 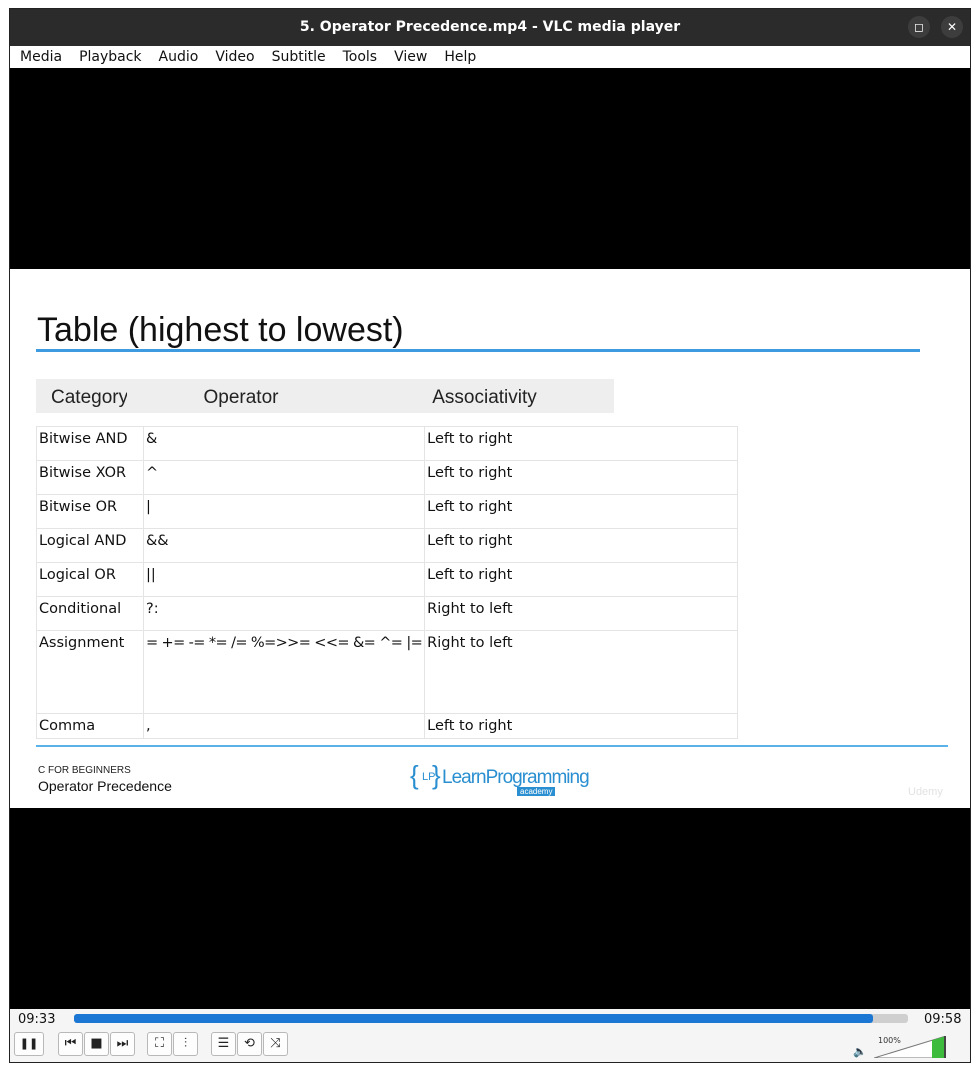 I want to click on cell-category: Logical OR, so click(x=90, y=579).